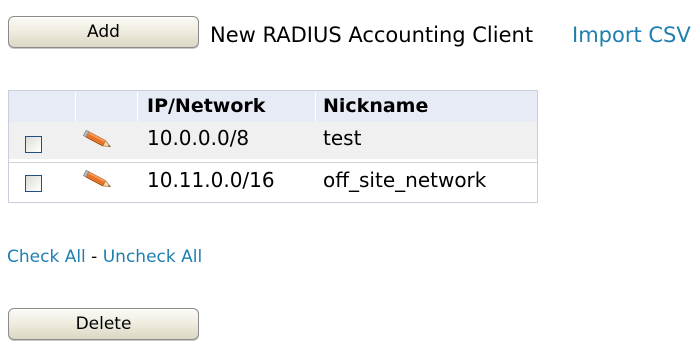  What do you see at coordinates (46, 257) in the screenshot?
I see `check-all-link: Check All` at bounding box center [46, 257].